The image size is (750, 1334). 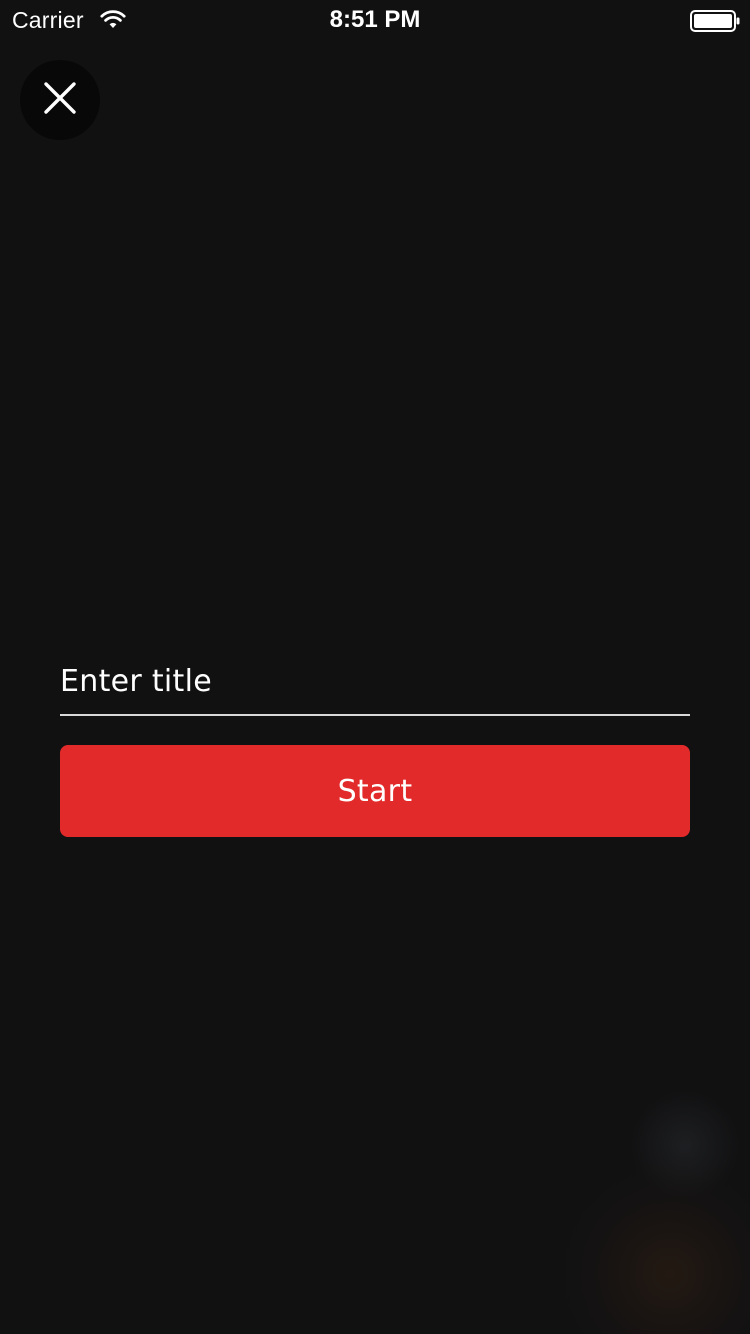 What do you see at coordinates (715, 21) in the screenshot?
I see `battery-icon` at bounding box center [715, 21].